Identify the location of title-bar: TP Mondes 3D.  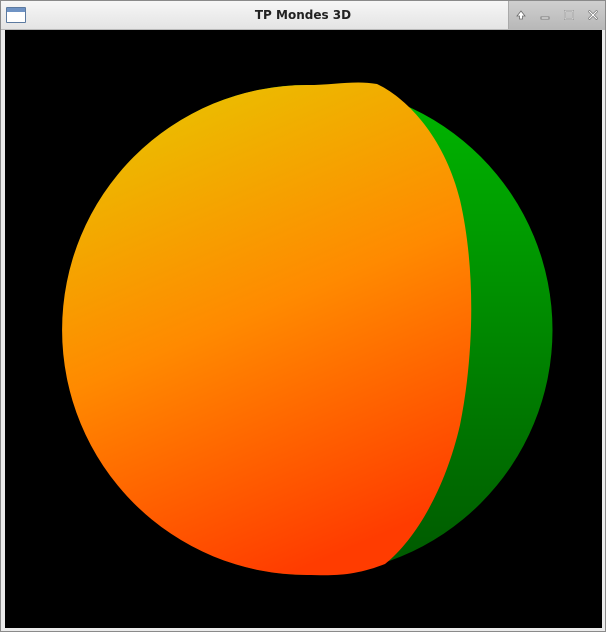
(303, 15).